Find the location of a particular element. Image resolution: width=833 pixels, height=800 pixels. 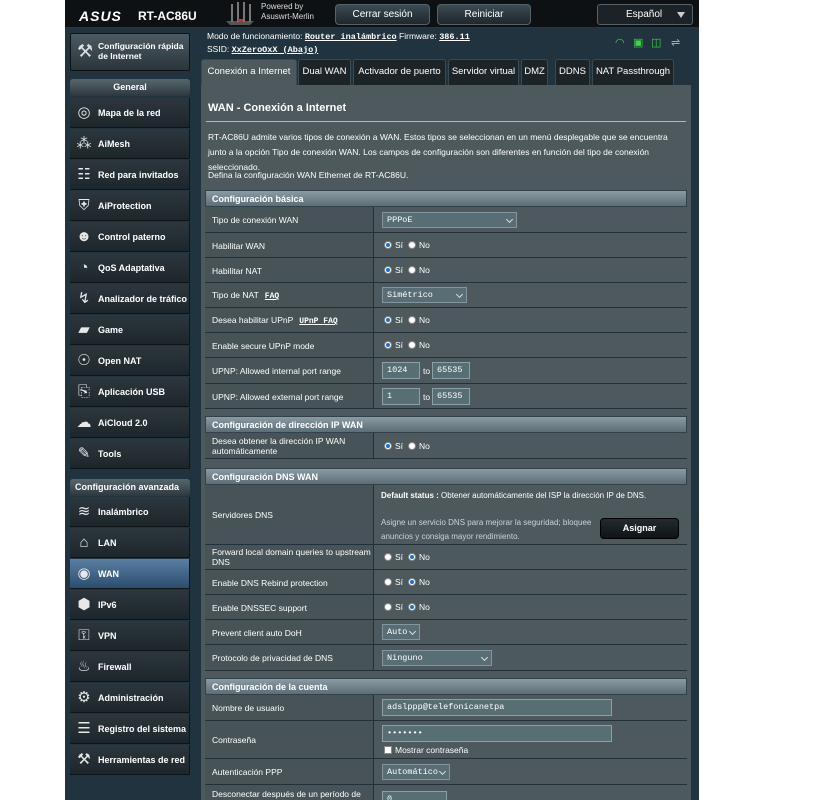

sidebar-item-aimesh: ⁂ AiMesh is located at coordinates (130, 144).